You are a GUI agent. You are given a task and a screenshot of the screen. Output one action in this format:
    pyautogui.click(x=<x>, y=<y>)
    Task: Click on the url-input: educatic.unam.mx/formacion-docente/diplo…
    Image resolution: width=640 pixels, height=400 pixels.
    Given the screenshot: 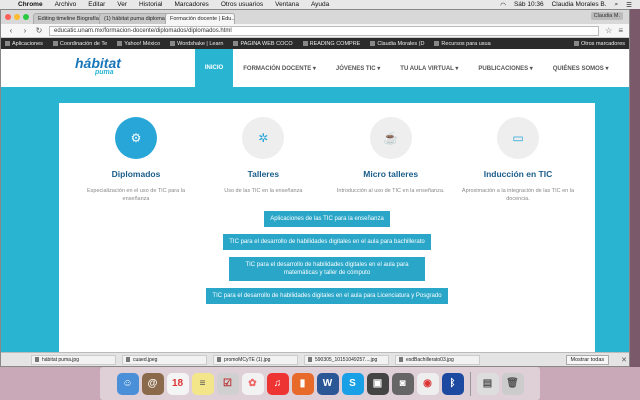 What is the action you would take?
    pyautogui.click(x=324, y=30)
    